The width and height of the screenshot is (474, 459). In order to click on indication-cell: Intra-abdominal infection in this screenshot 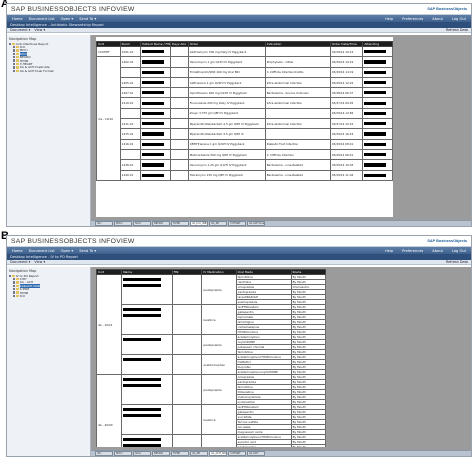, I will do `click(297, 124)`.